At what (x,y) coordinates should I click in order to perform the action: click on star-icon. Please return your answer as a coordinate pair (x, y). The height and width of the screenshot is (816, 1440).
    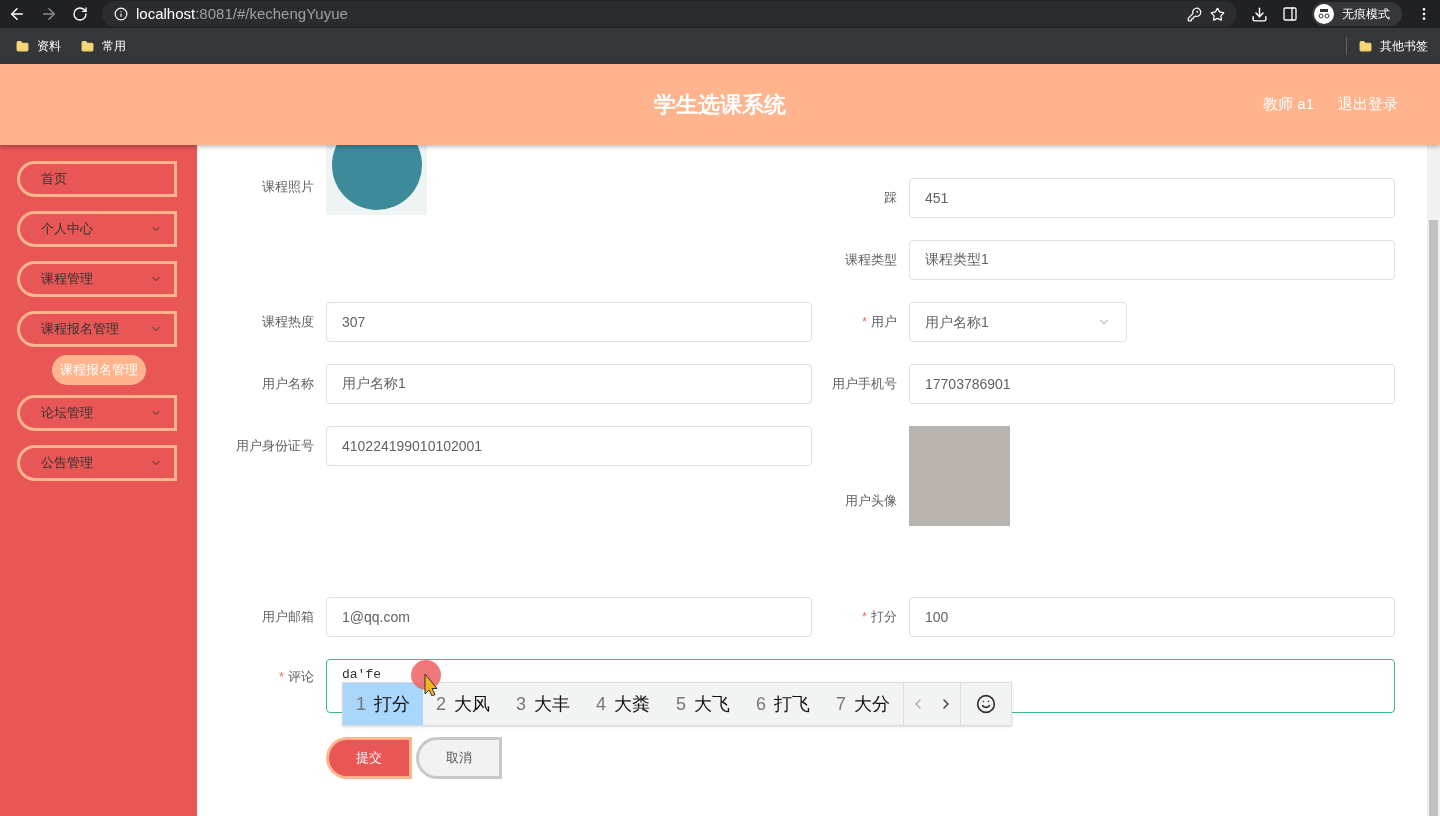
    Looking at the image, I should click on (1217, 14).